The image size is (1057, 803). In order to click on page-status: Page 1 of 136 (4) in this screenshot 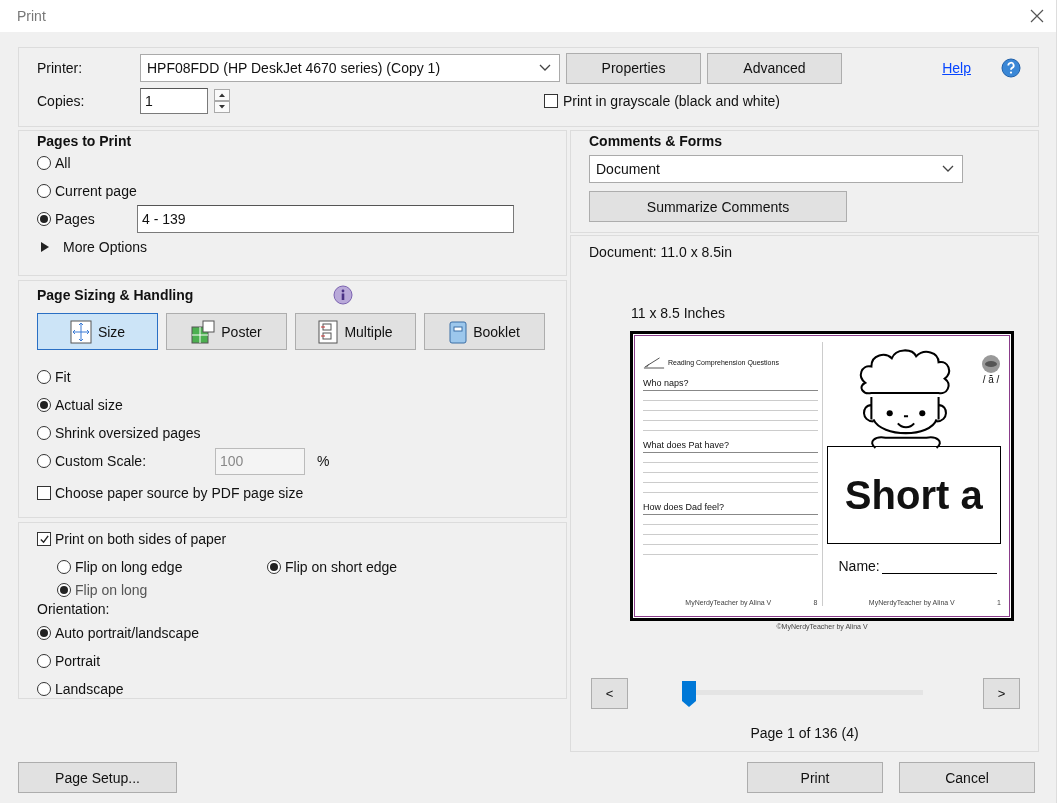, I will do `click(804, 734)`.